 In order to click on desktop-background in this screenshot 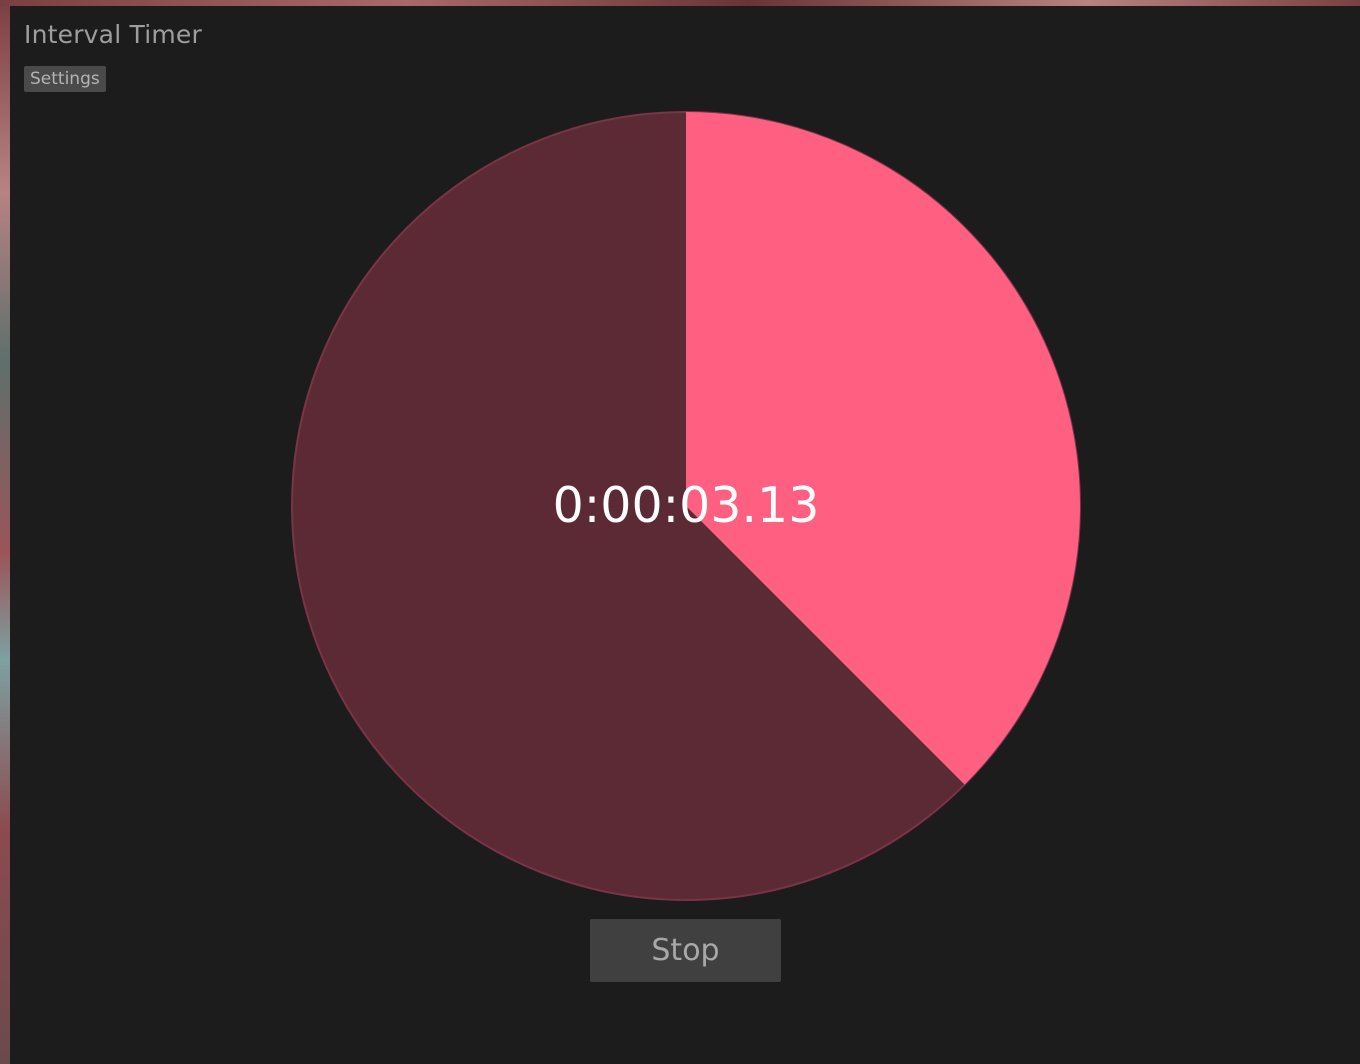, I will do `click(5, 532)`.